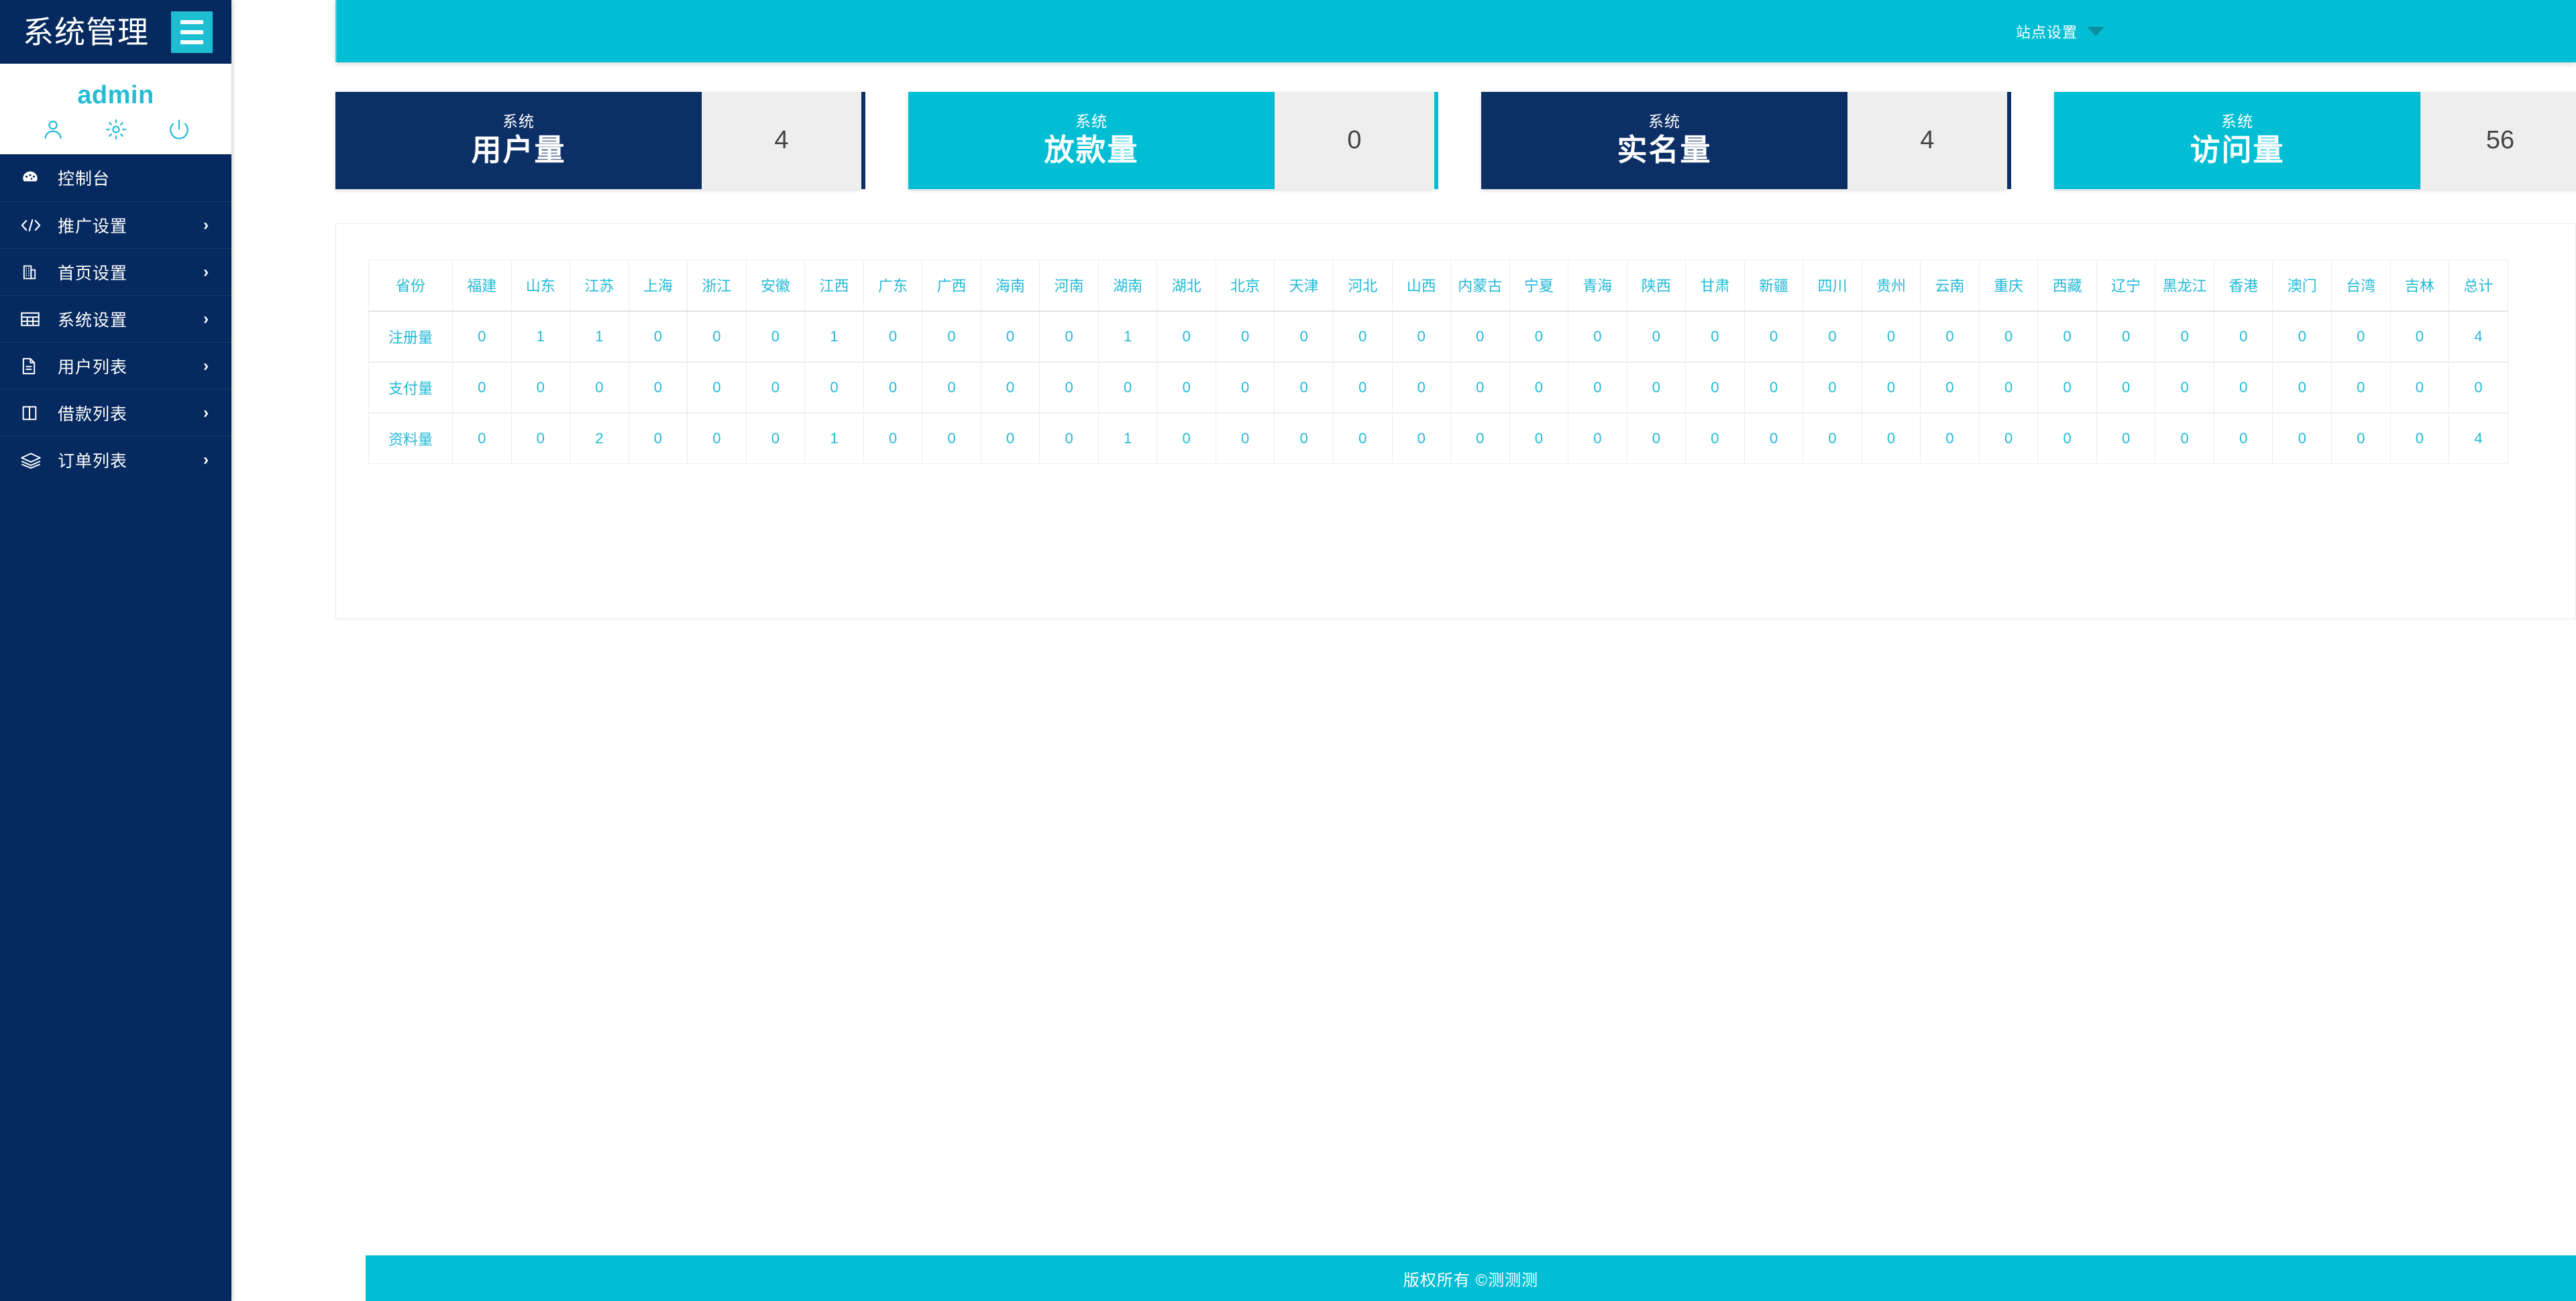 The image size is (2576, 1301). I want to click on stat-cards-row: 系统 用户量 4 系统 放款量 0 系统 实名量 4 系统 访问量 56, so click(1455, 140).